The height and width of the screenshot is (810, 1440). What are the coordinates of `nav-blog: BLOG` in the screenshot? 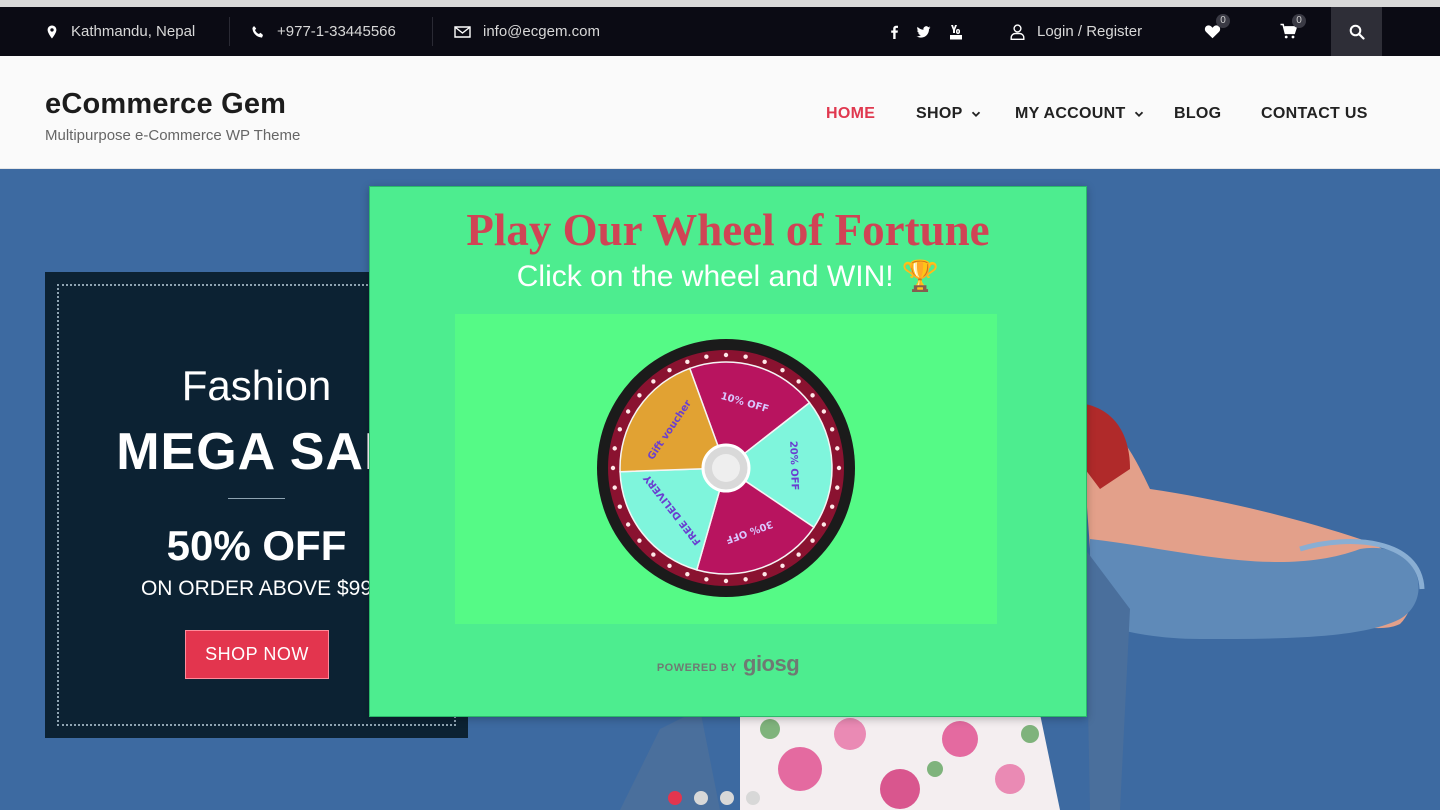 It's located at (1197, 114).